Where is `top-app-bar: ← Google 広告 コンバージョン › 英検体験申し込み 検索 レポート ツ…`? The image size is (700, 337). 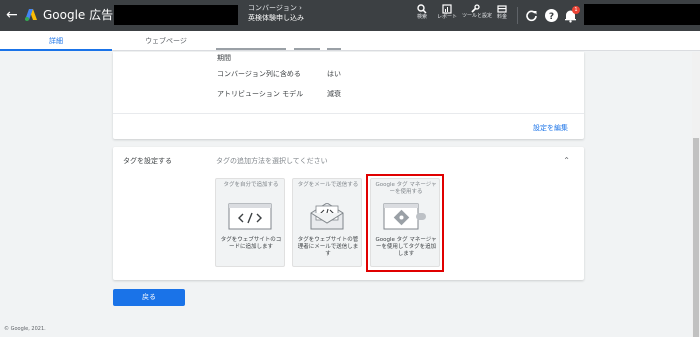 top-app-bar: ← Google 広告 コンバージョン › 英検体験申し込み 検索 レポート ツ… is located at coordinates (350, 15).